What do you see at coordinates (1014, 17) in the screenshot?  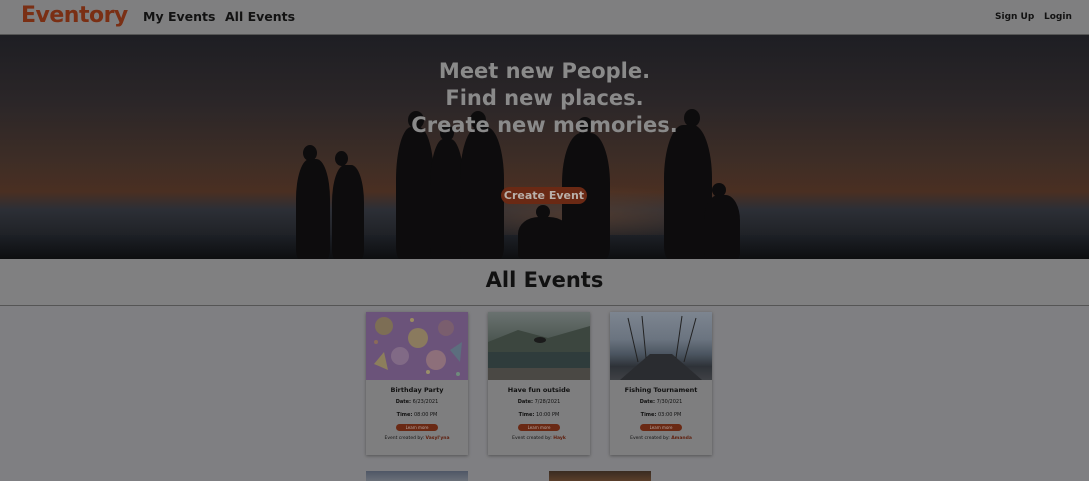 I see `sign-up-link: Sign Up` at bounding box center [1014, 17].